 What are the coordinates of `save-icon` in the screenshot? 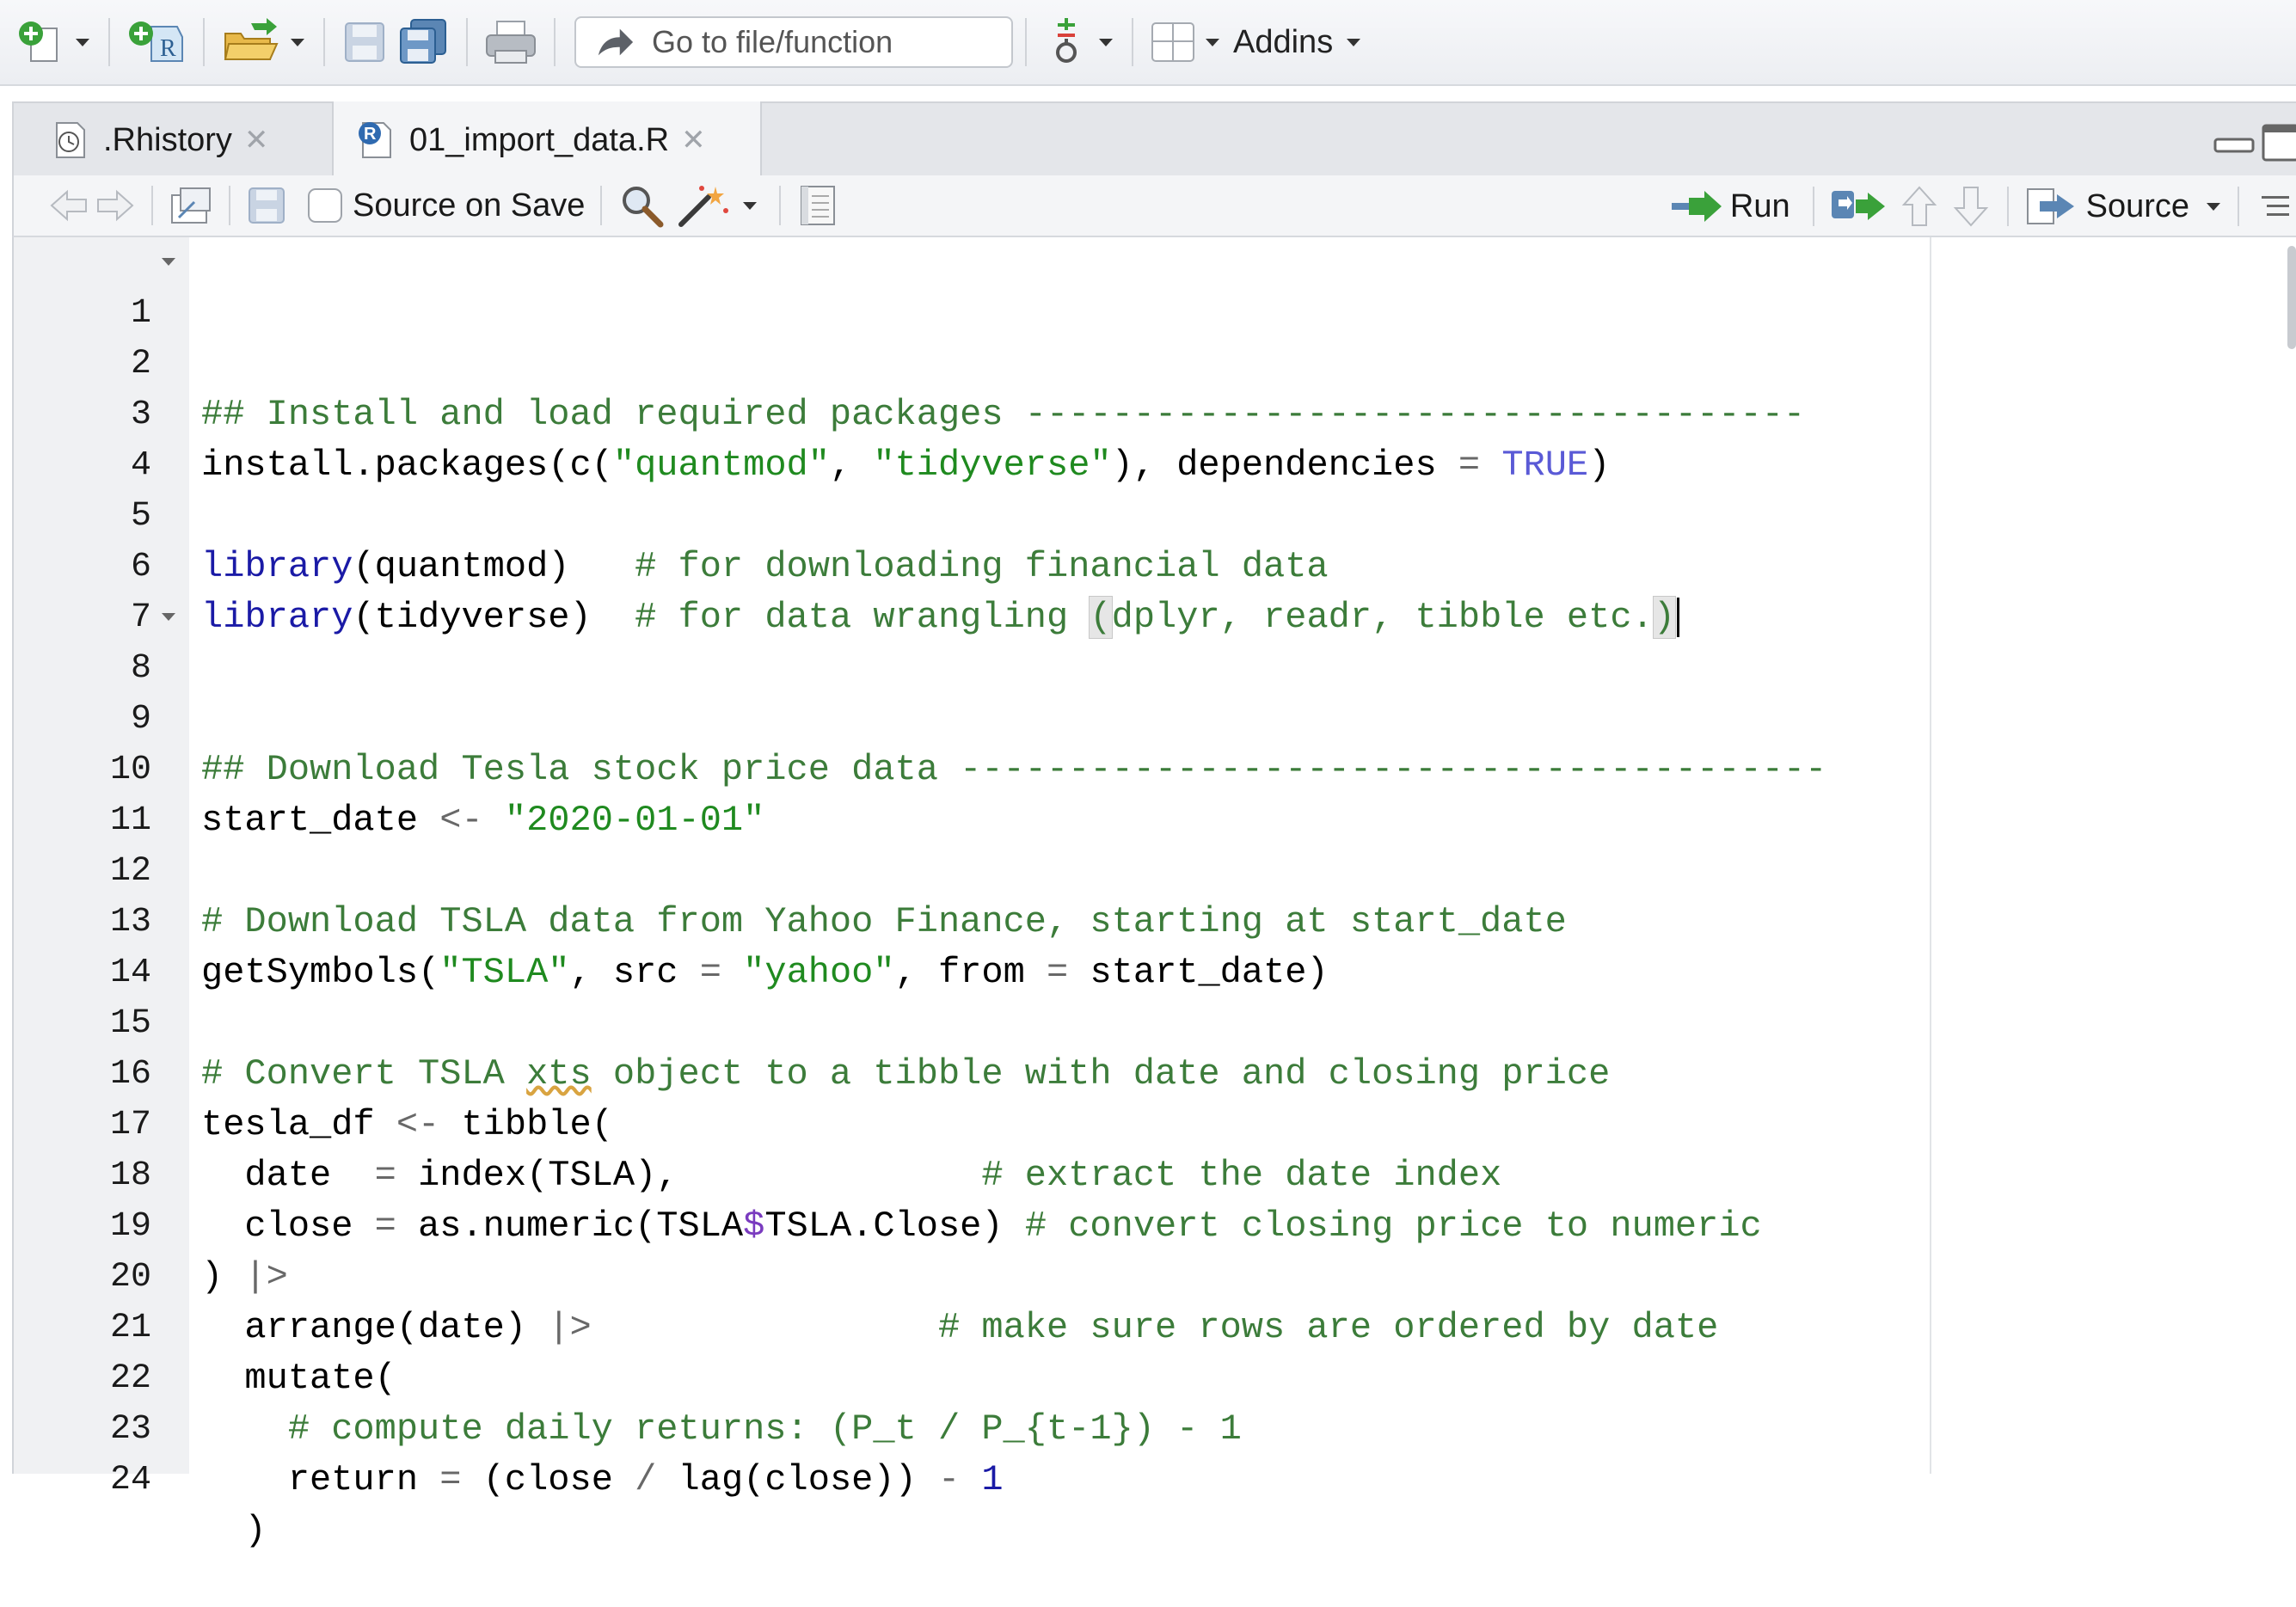 It's located at (364, 42).